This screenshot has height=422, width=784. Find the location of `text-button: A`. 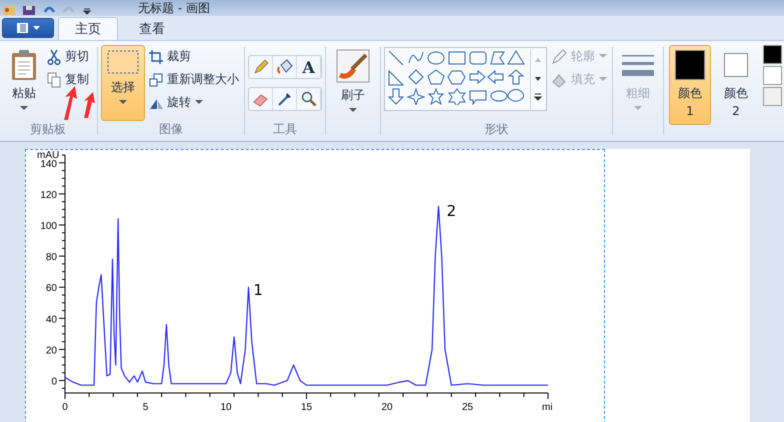

text-button: A is located at coordinates (309, 67).